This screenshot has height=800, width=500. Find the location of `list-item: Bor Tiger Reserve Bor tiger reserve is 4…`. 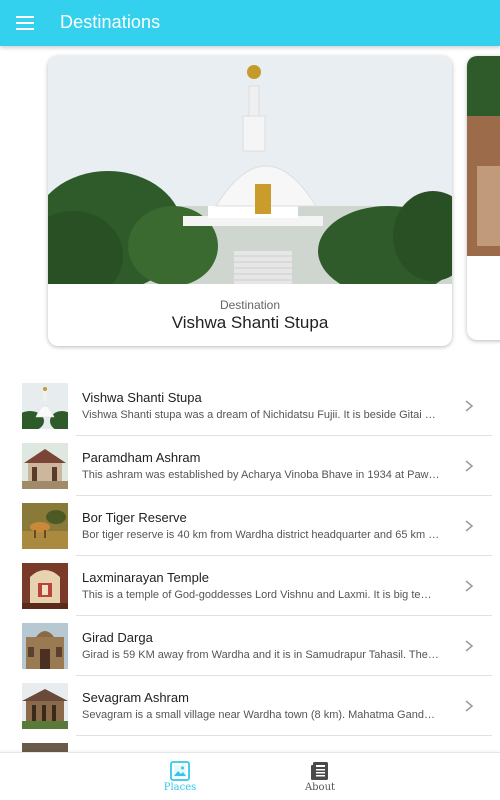

list-item: Bor Tiger Reserve Bor tiger reserve is 4… is located at coordinates (250, 526).